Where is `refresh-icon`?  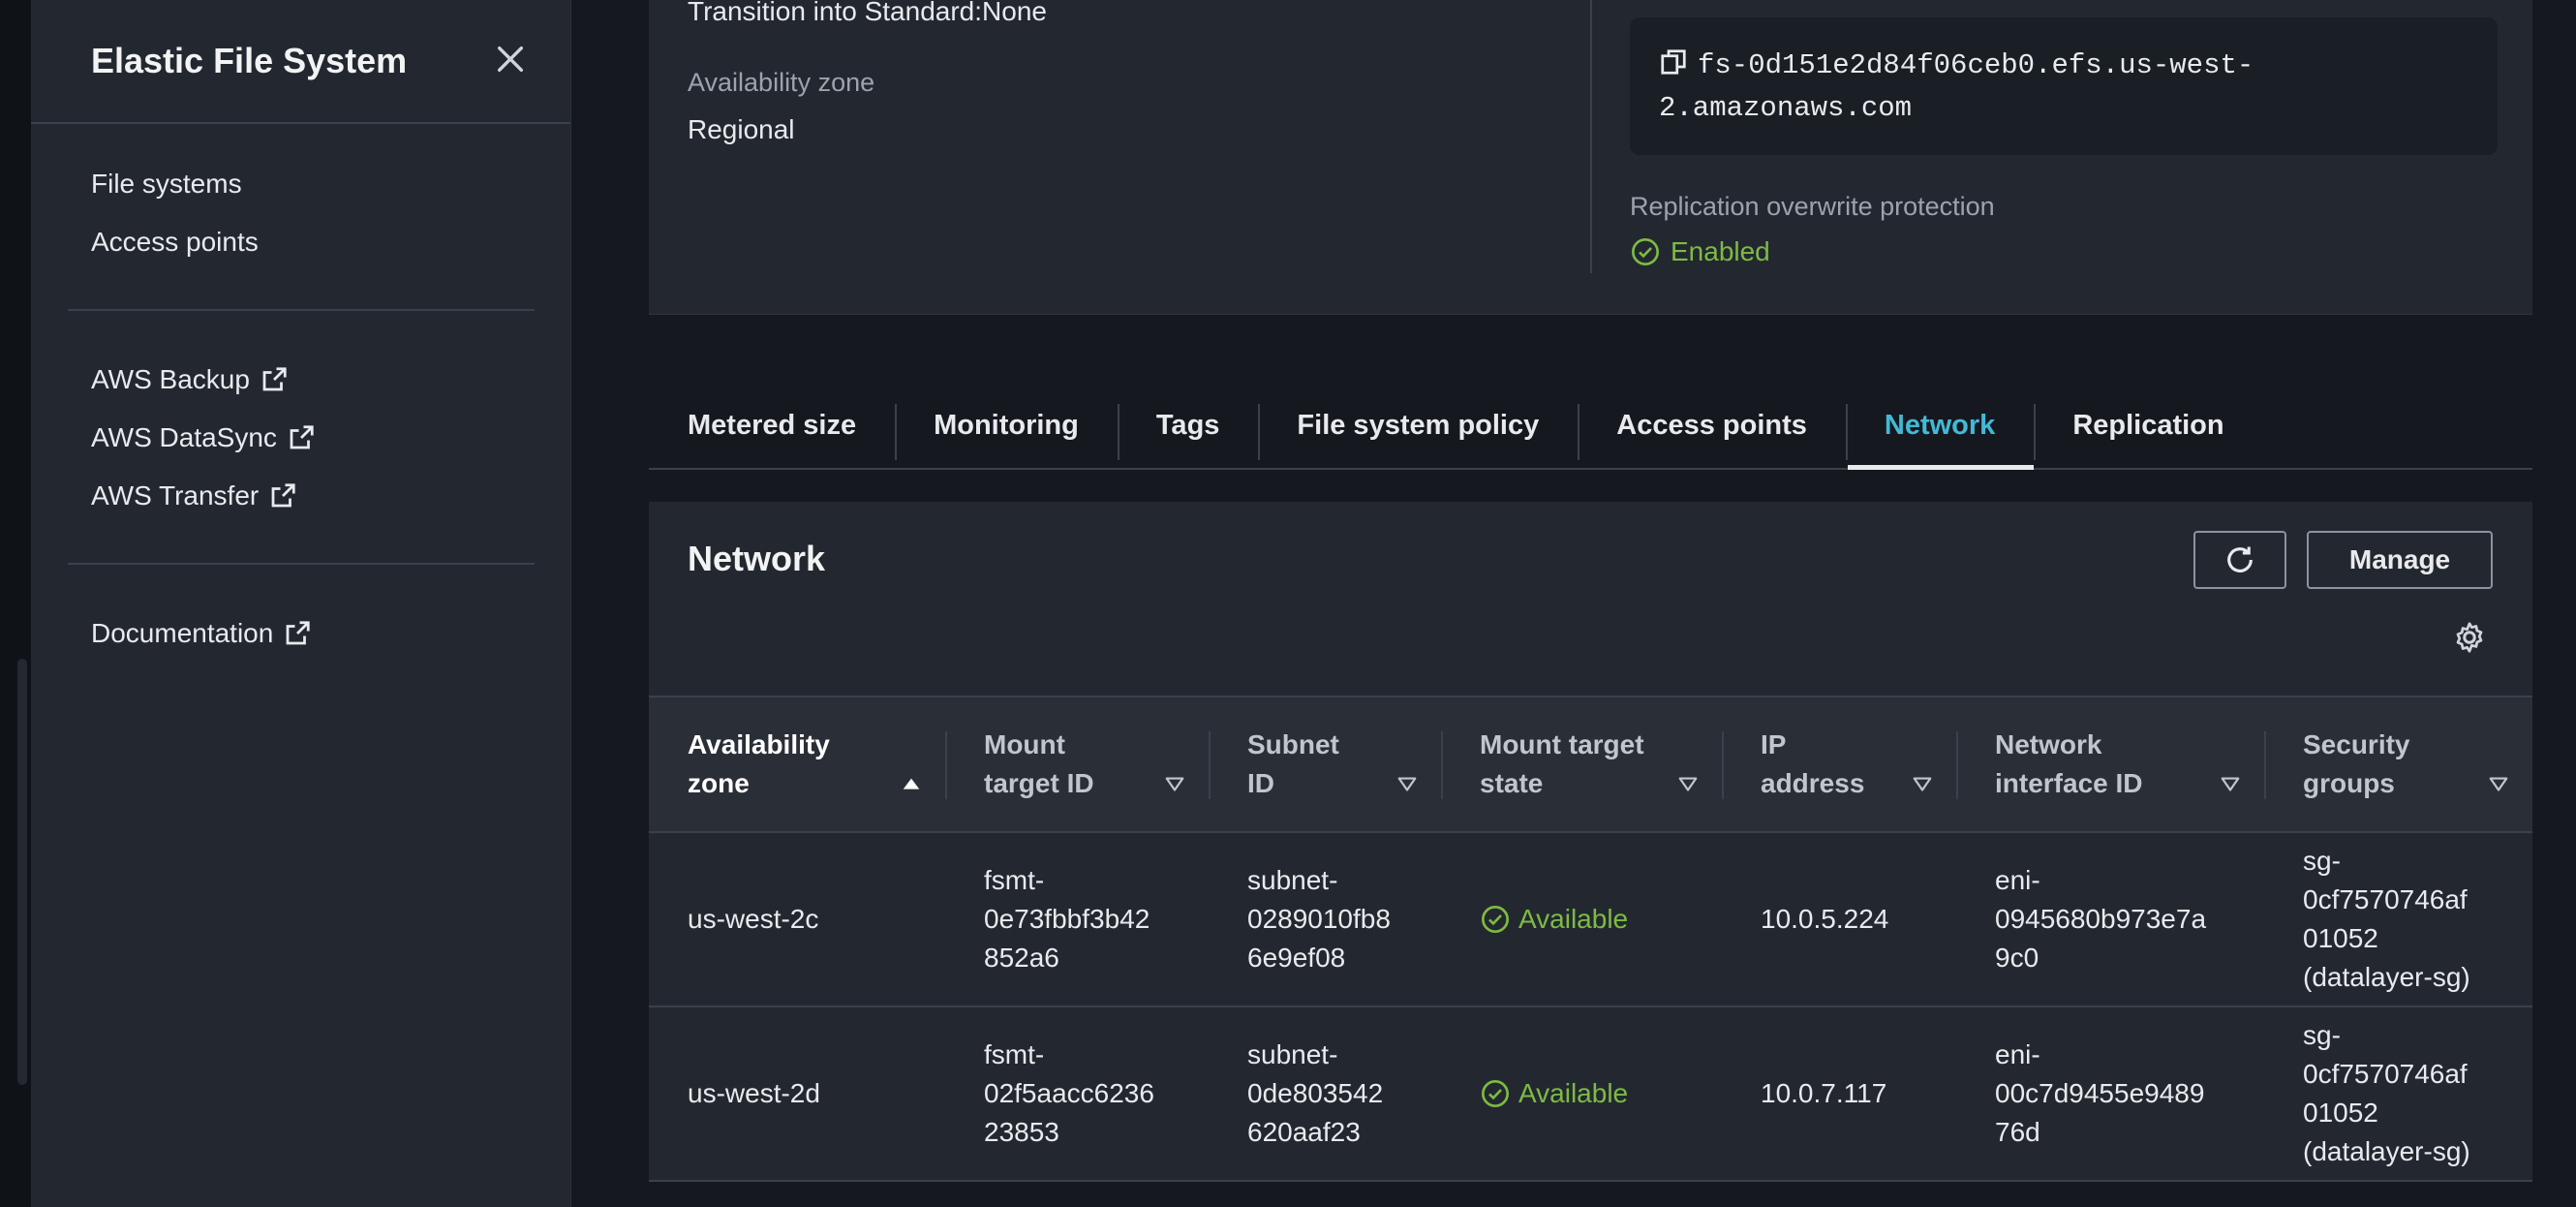
refresh-icon is located at coordinates (2240, 559).